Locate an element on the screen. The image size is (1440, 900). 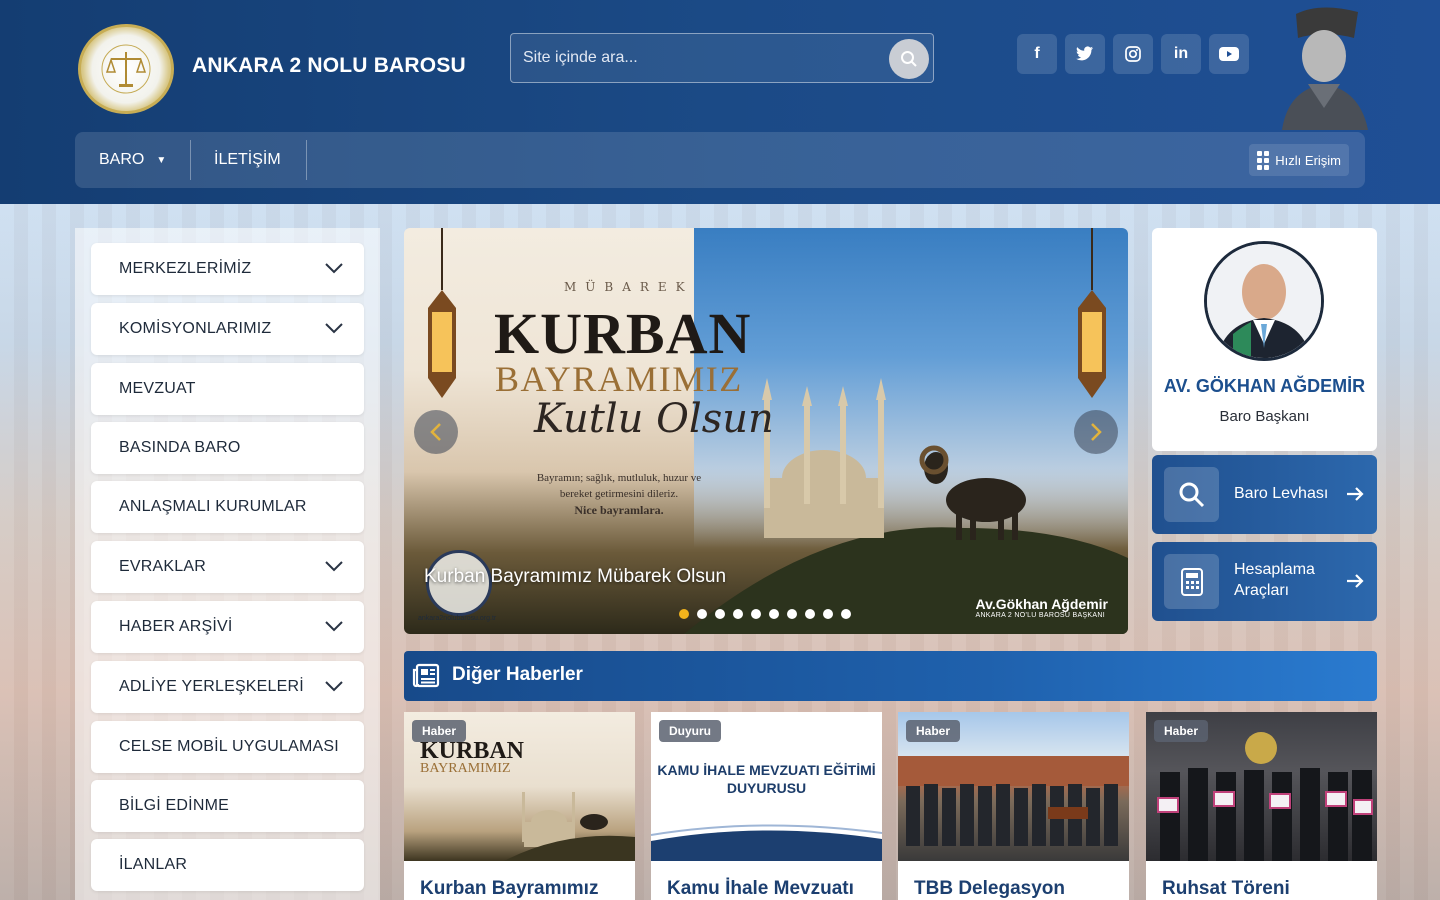
sidebar-item-label: EVRAKLAR is located at coordinates (162, 566).